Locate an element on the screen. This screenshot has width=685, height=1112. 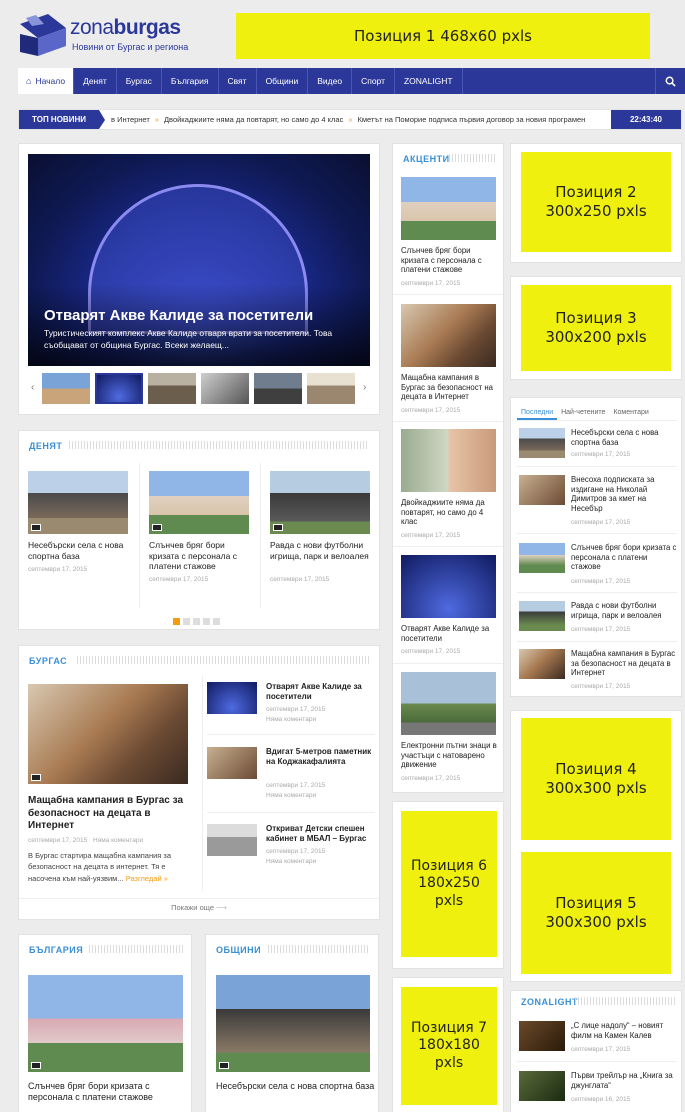
nav-item-video: Видео is located at coordinates (330, 81).